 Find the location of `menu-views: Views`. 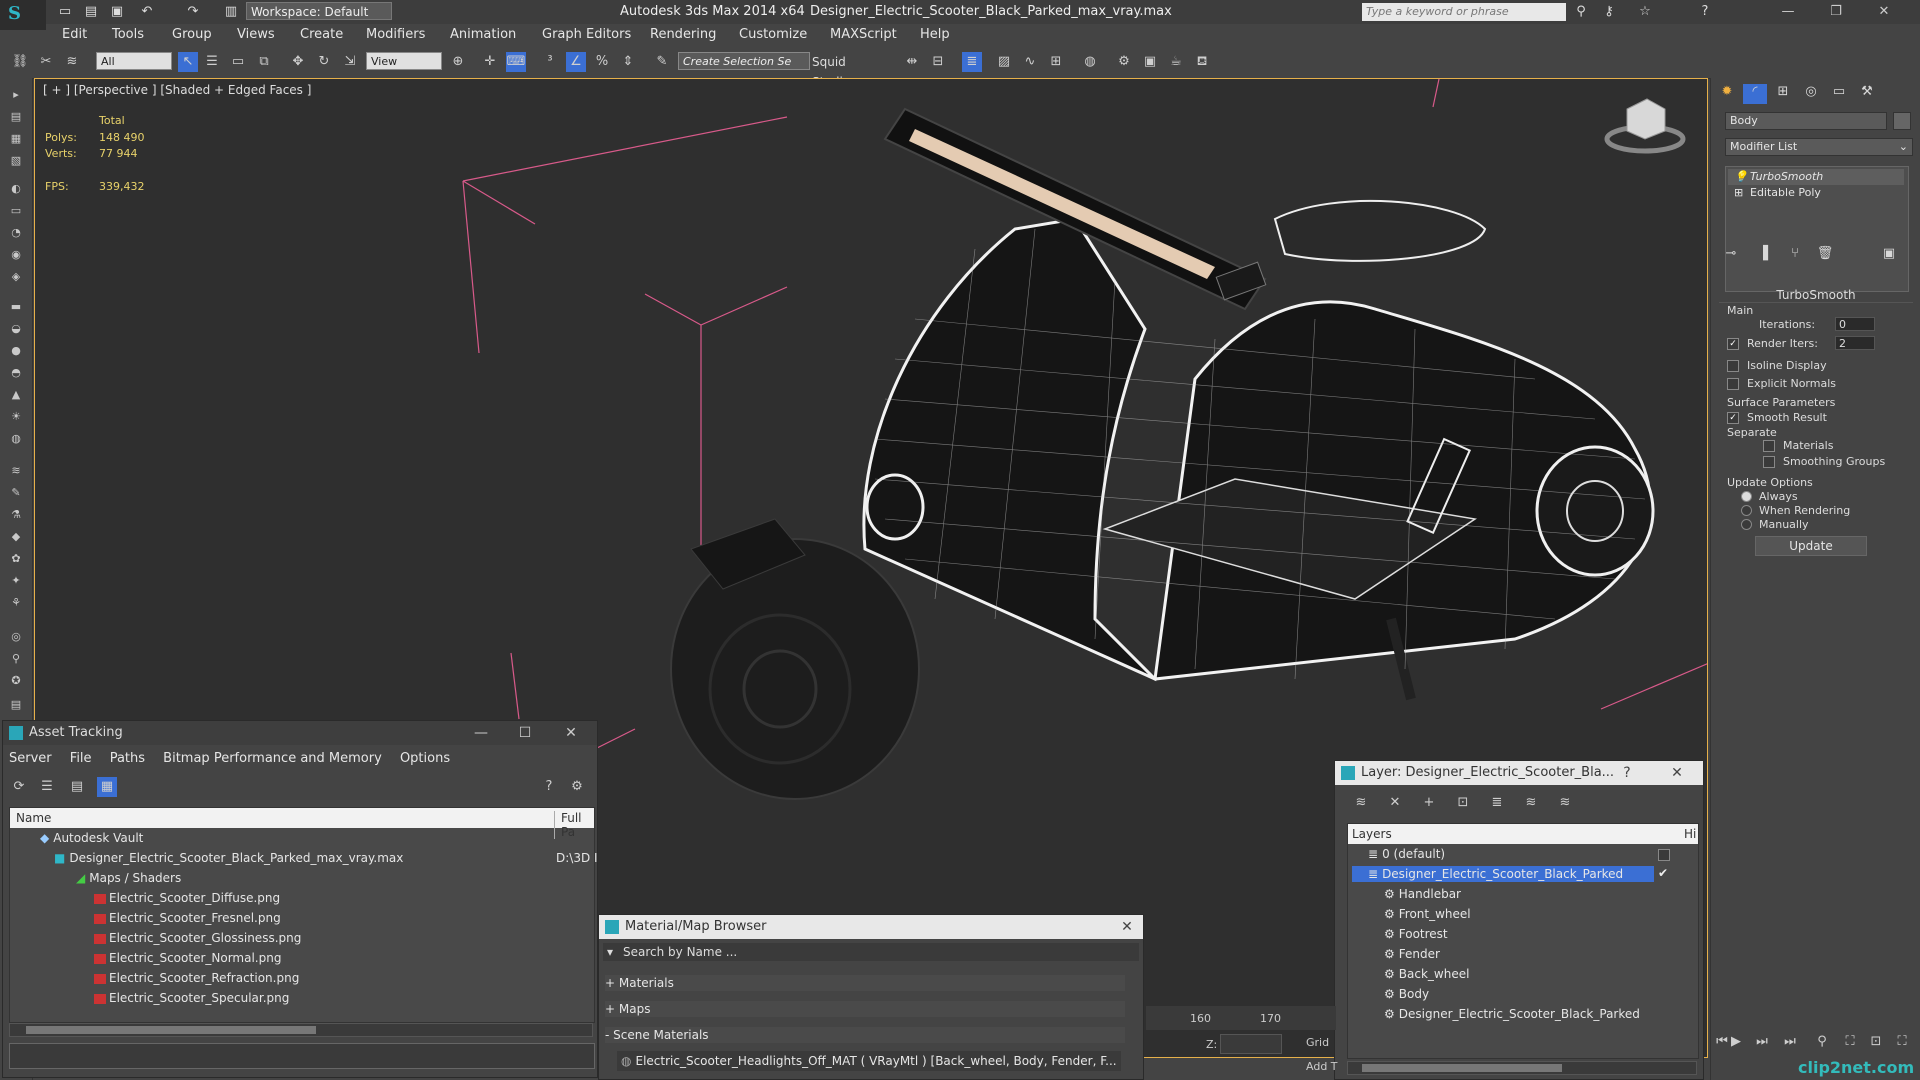

menu-views: Views is located at coordinates (256, 34).